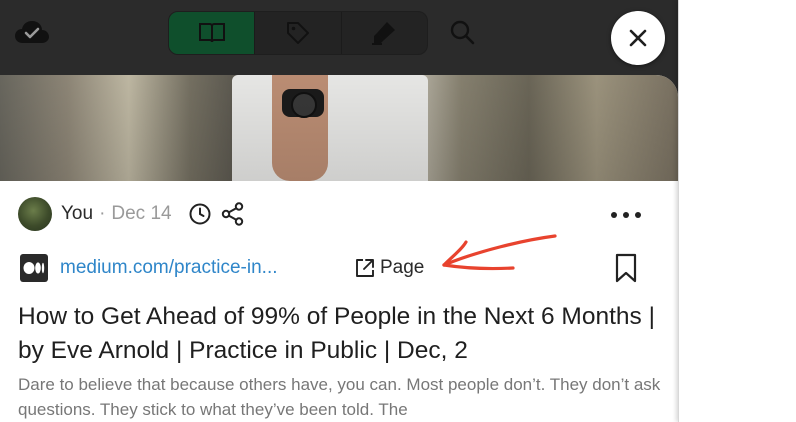 The width and height of the screenshot is (796, 422). What do you see at coordinates (141, 213) in the screenshot?
I see `article-date: Dec 14` at bounding box center [141, 213].